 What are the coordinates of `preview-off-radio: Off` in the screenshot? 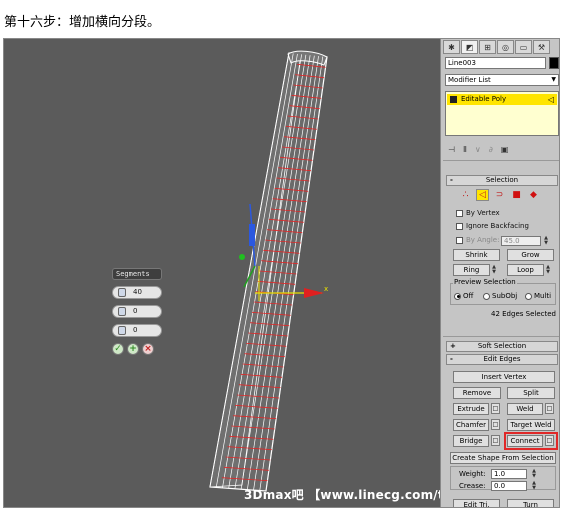 It's located at (463, 296).